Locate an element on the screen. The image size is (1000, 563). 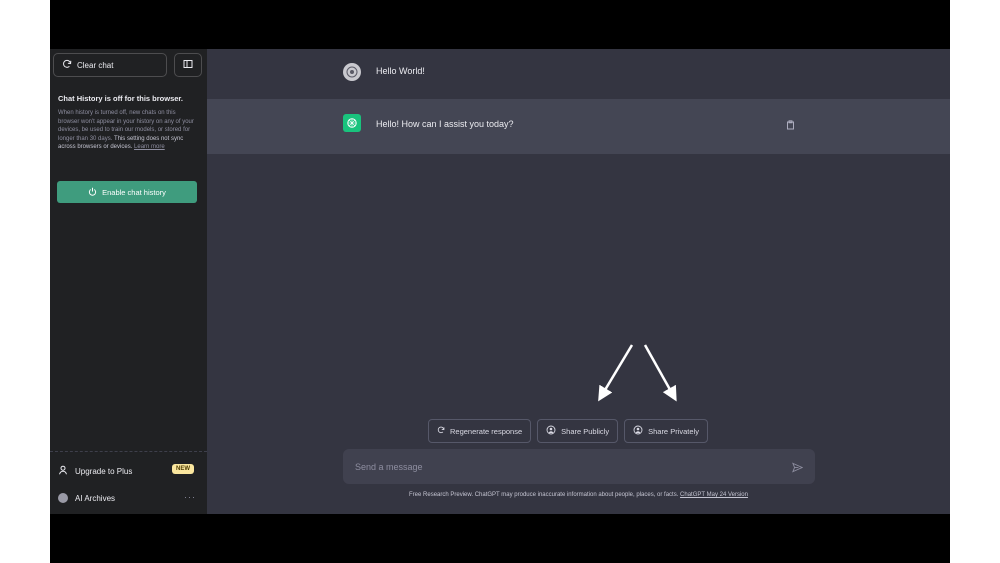
sidebar-toggle-icon is located at coordinates (188, 65).